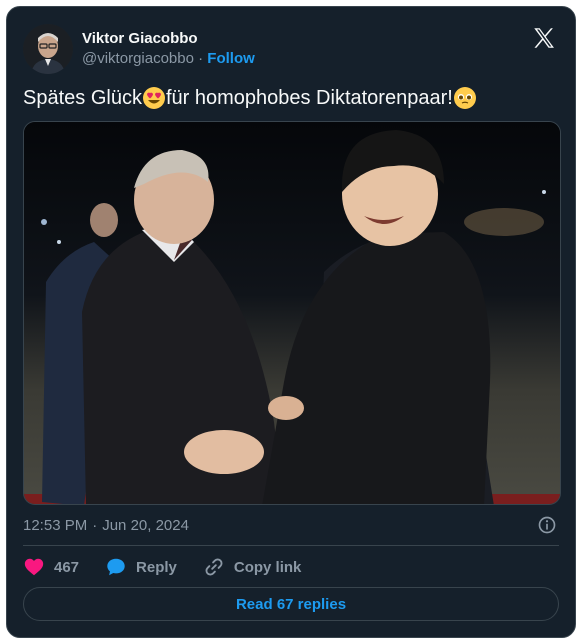 The width and height of the screenshot is (582, 644). Describe the element at coordinates (145, 525) in the screenshot. I see `tweet-date: Jun 20, 2024` at that location.